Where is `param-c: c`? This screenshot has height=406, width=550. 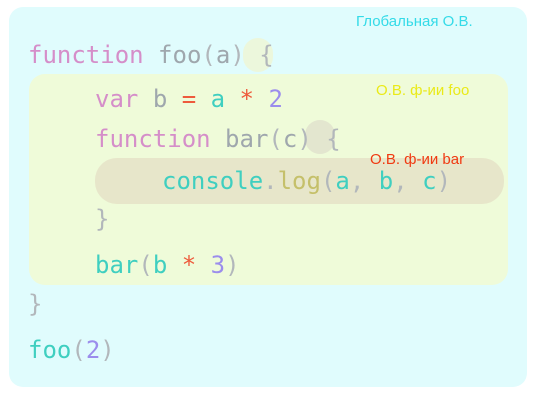 param-c: c is located at coordinates (290, 139).